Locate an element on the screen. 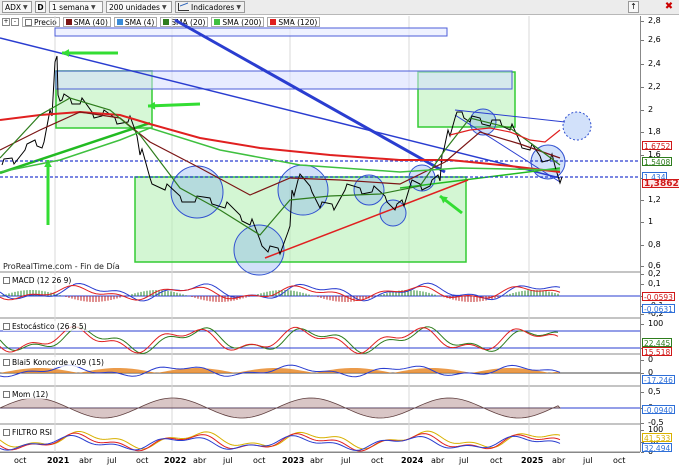 The image size is (679, 466). blai5-axis: 0 -17,246 is located at coordinates (659, 370).